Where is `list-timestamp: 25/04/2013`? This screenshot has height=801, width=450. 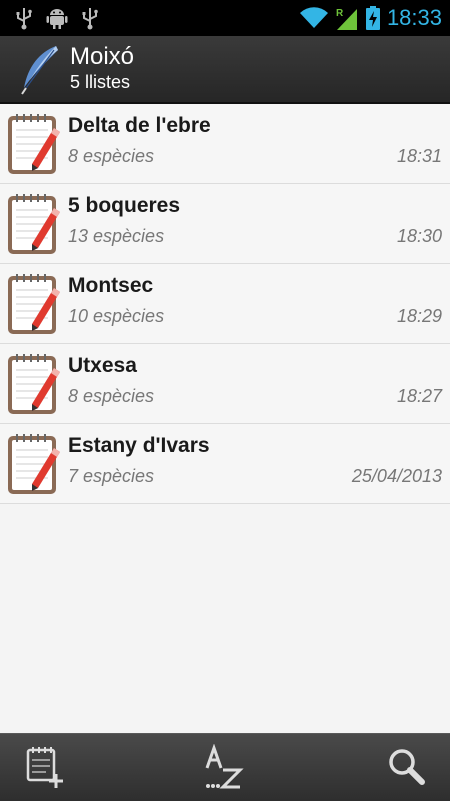 list-timestamp: 25/04/2013 is located at coordinates (396, 476).